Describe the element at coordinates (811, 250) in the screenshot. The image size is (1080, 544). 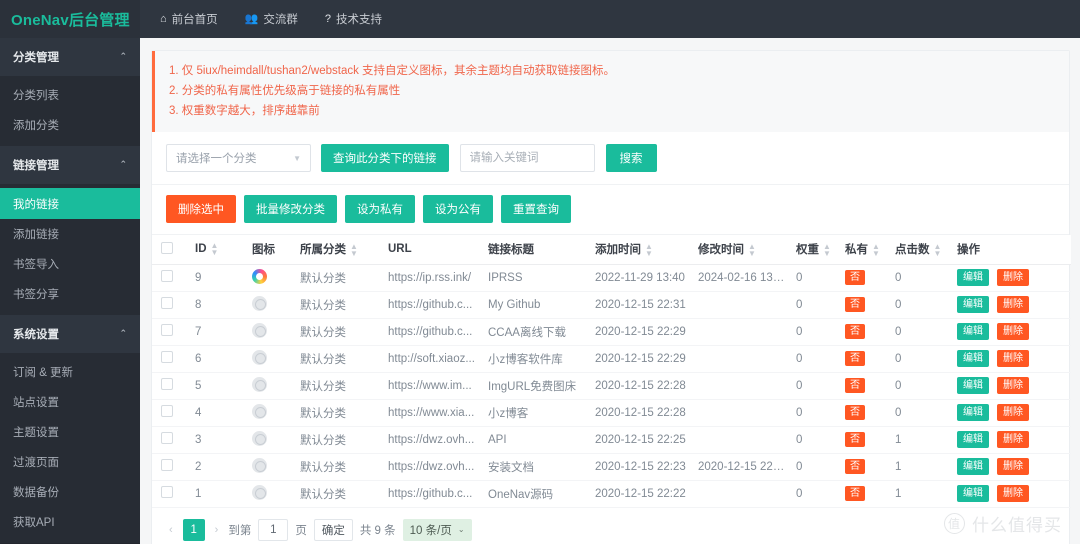
I see `column-header-weight: 权重 ▲ ▼` at that location.